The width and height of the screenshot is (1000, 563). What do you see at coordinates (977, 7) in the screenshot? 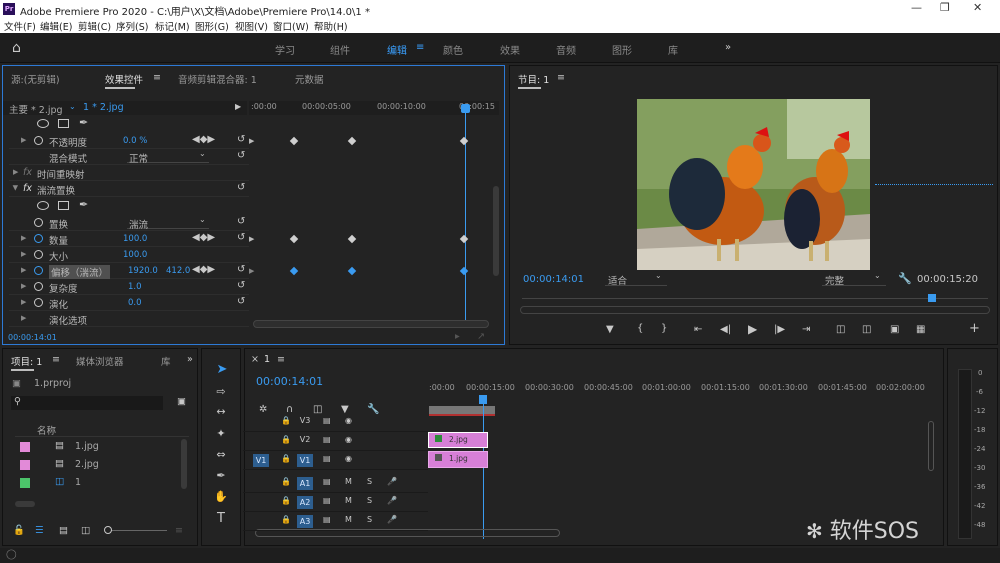
I see `close-icon: ✕` at bounding box center [977, 7].